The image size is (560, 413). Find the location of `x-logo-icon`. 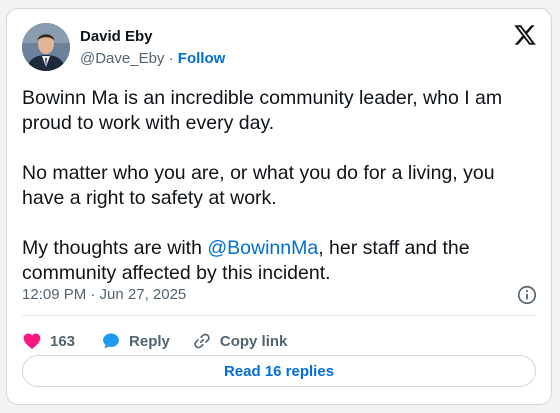

x-logo-icon is located at coordinates (525, 35).